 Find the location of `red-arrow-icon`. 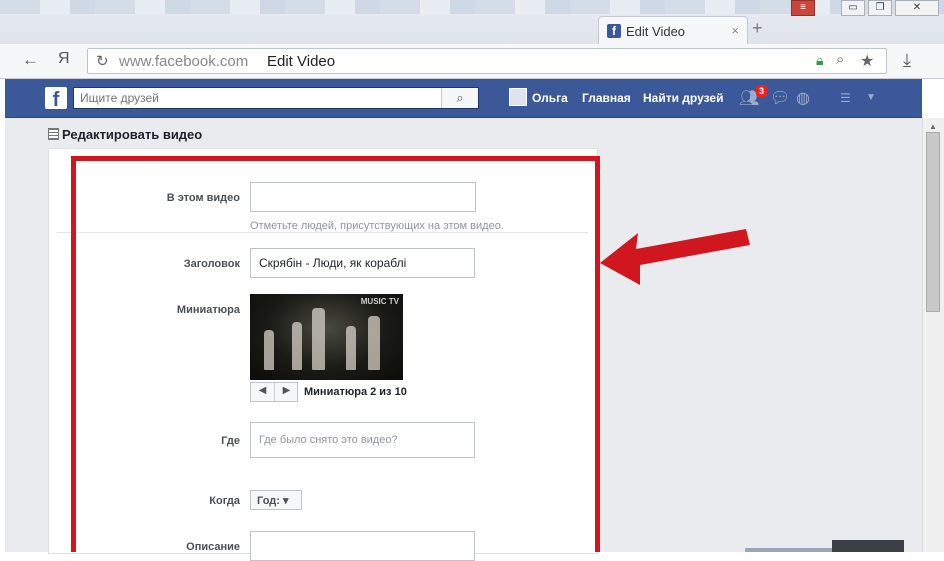

red-arrow-icon is located at coordinates (675, 257).